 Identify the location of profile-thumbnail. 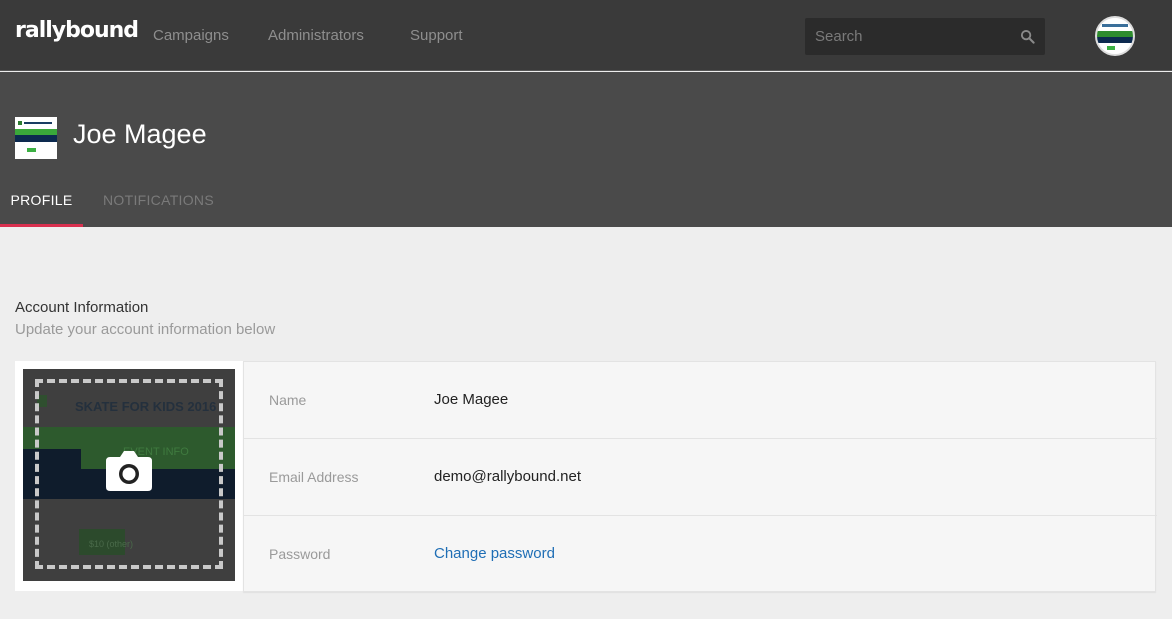
(36, 138).